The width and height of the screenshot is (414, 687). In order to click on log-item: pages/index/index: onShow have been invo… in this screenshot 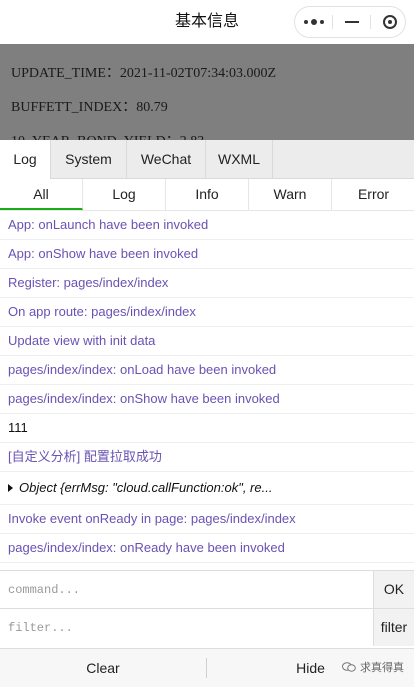, I will do `click(207, 399)`.